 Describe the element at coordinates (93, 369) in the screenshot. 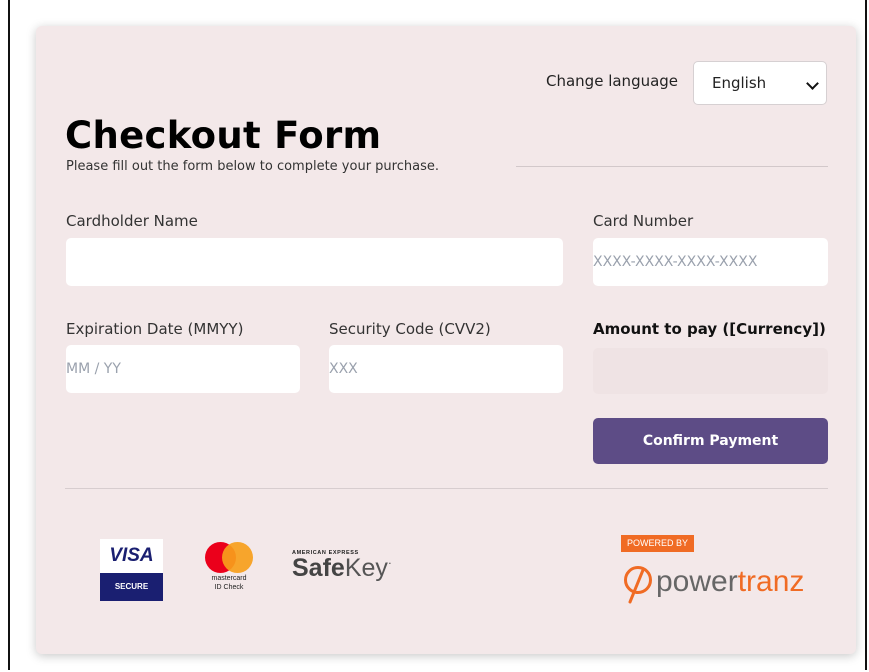

I see `expiration-date-placeholder: MM / YY` at that location.